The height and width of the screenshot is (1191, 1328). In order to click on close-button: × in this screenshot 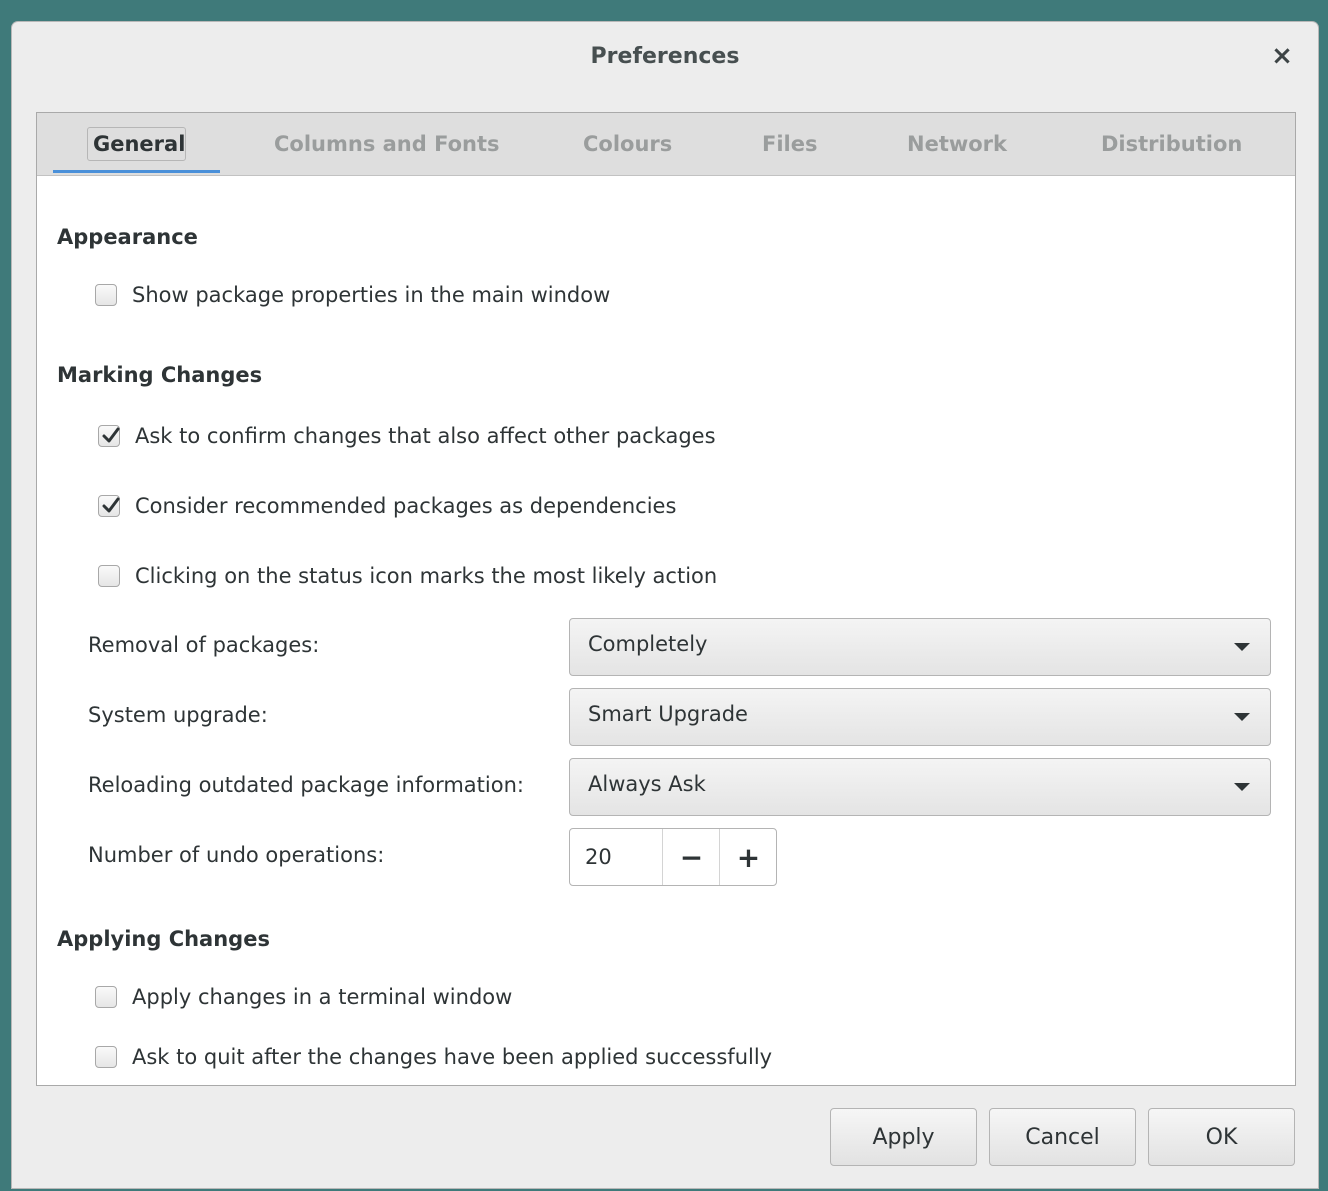, I will do `click(1282, 56)`.